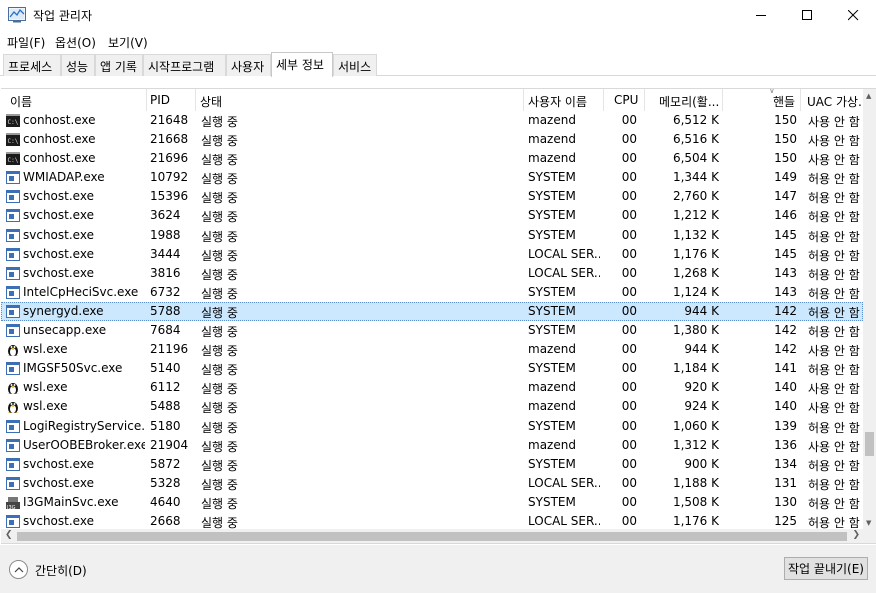 This screenshot has height=593, width=876. What do you see at coordinates (9, 535) in the screenshot?
I see `scroll-left-icon: ❮` at bounding box center [9, 535].